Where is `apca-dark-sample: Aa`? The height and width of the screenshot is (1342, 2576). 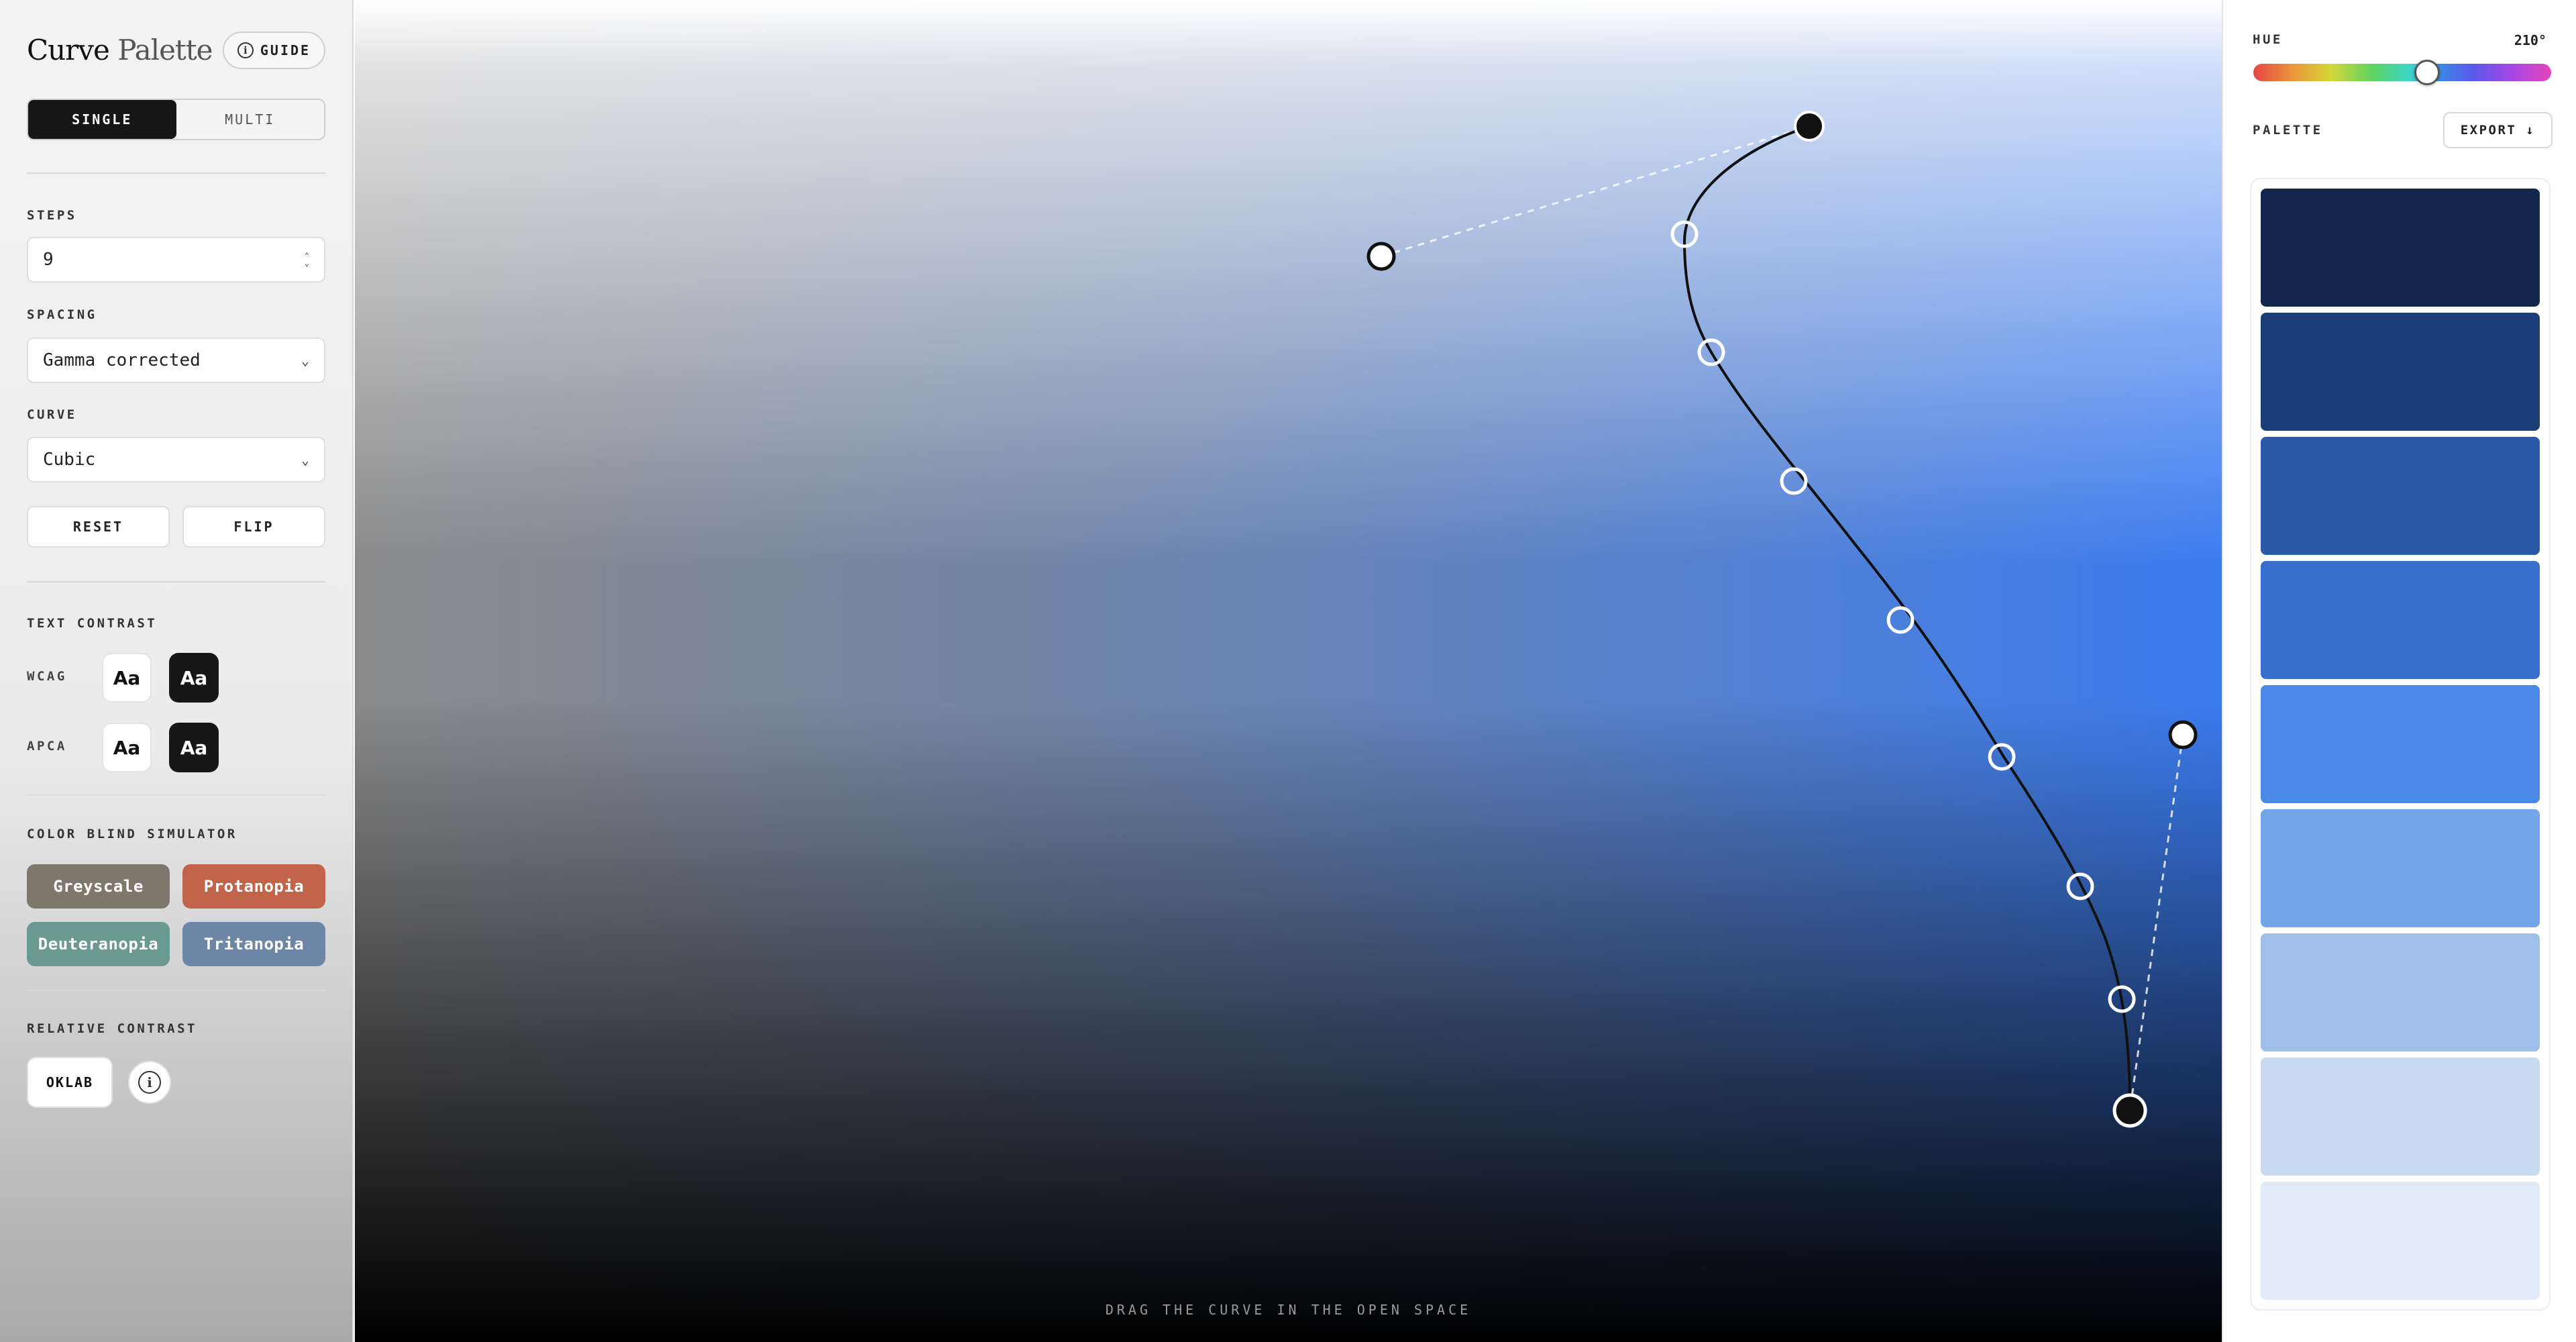
apca-dark-sample: Aa is located at coordinates (194, 747).